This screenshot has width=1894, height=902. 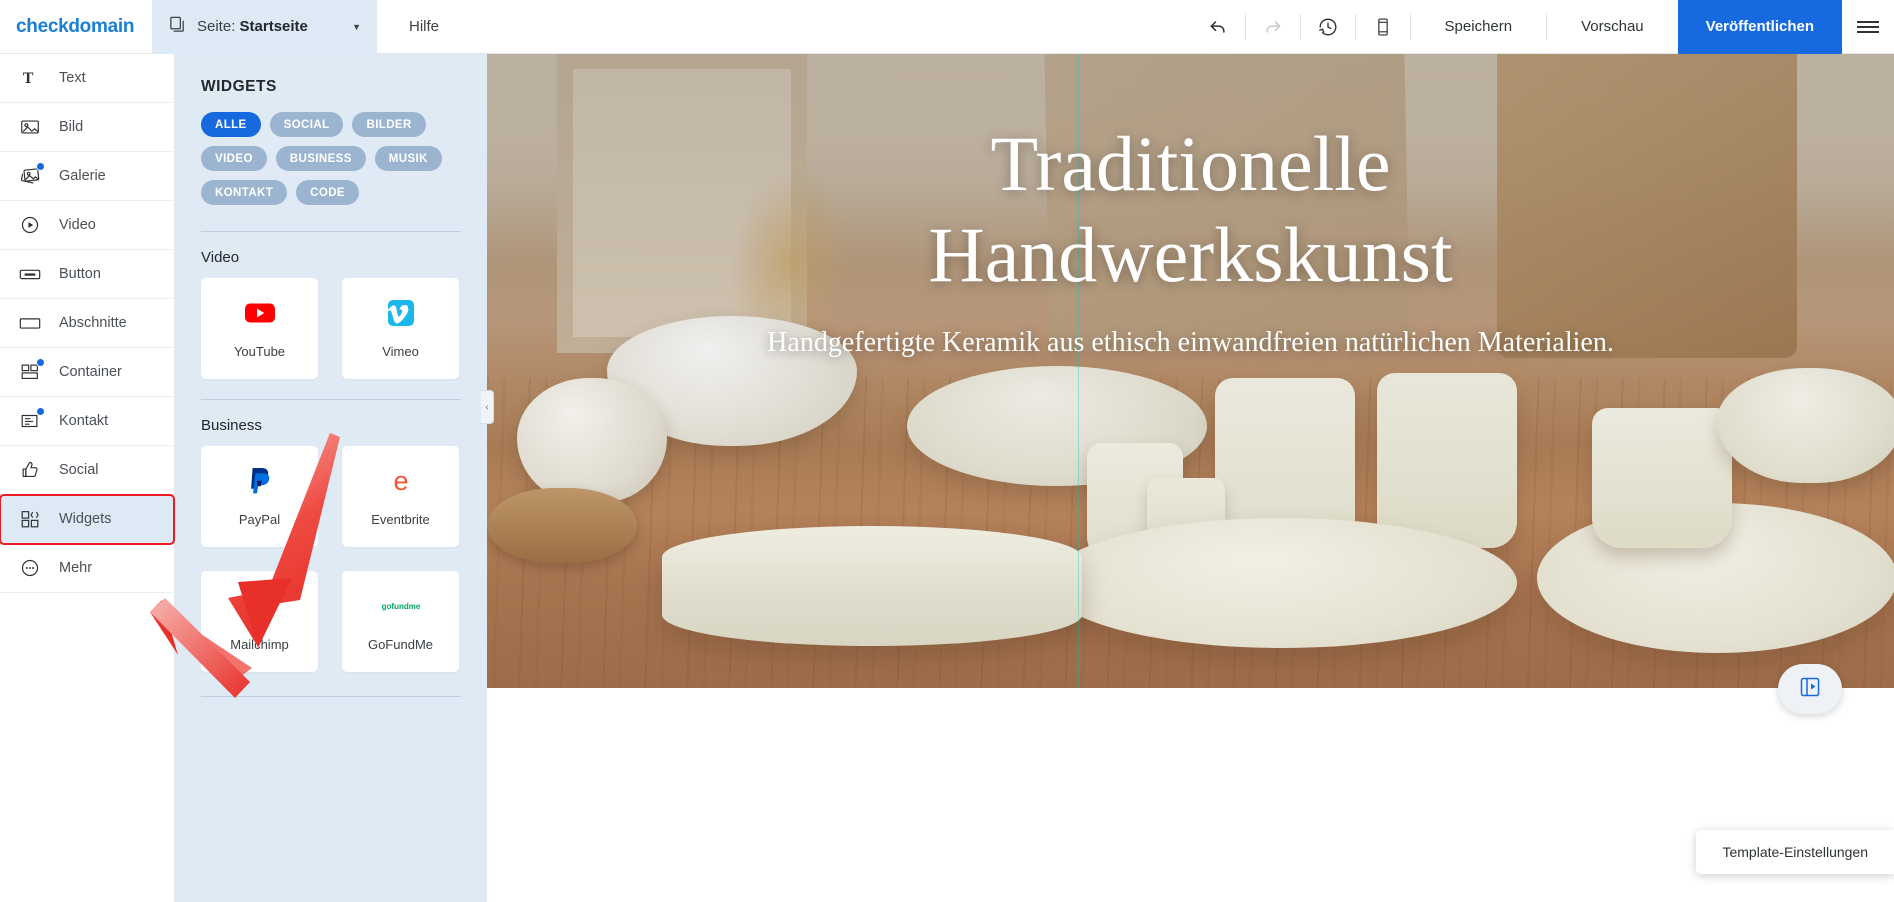 I want to click on preview-button: Vorschau, so click(x=1612, y=27).